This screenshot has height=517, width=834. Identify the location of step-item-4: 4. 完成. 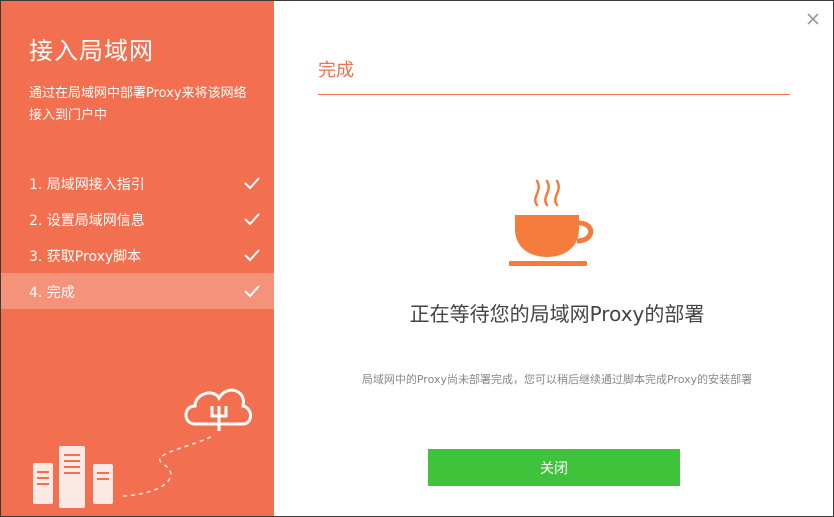
(137, 291).